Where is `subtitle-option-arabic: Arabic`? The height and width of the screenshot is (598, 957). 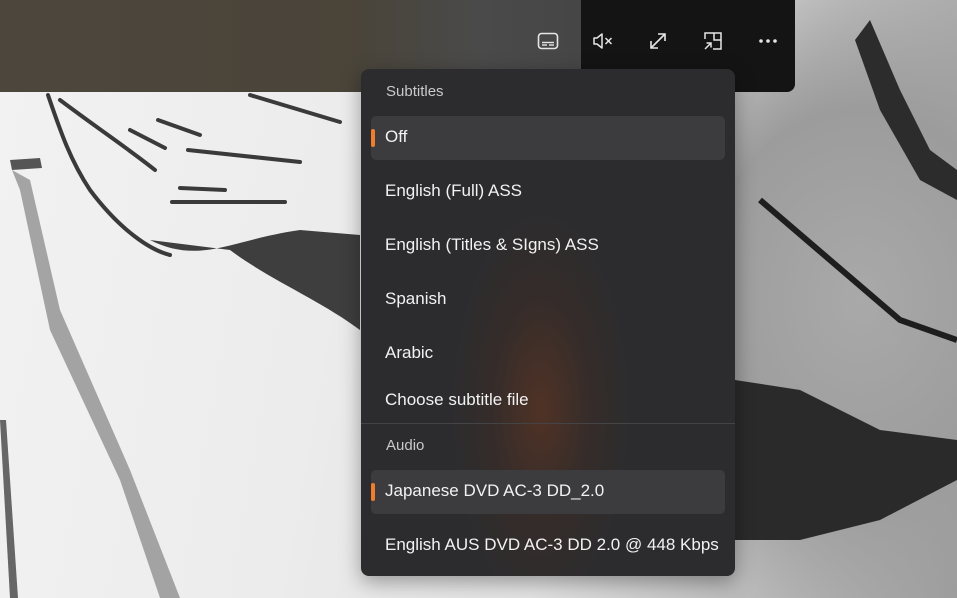 subtitle-option-arabic: Arabic is located at coordinates (548, 354).